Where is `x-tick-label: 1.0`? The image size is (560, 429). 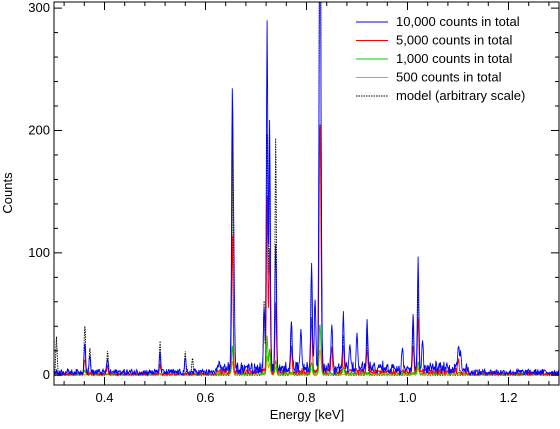 x-tick-label: 1.0 is located at coordinates (407, 397).